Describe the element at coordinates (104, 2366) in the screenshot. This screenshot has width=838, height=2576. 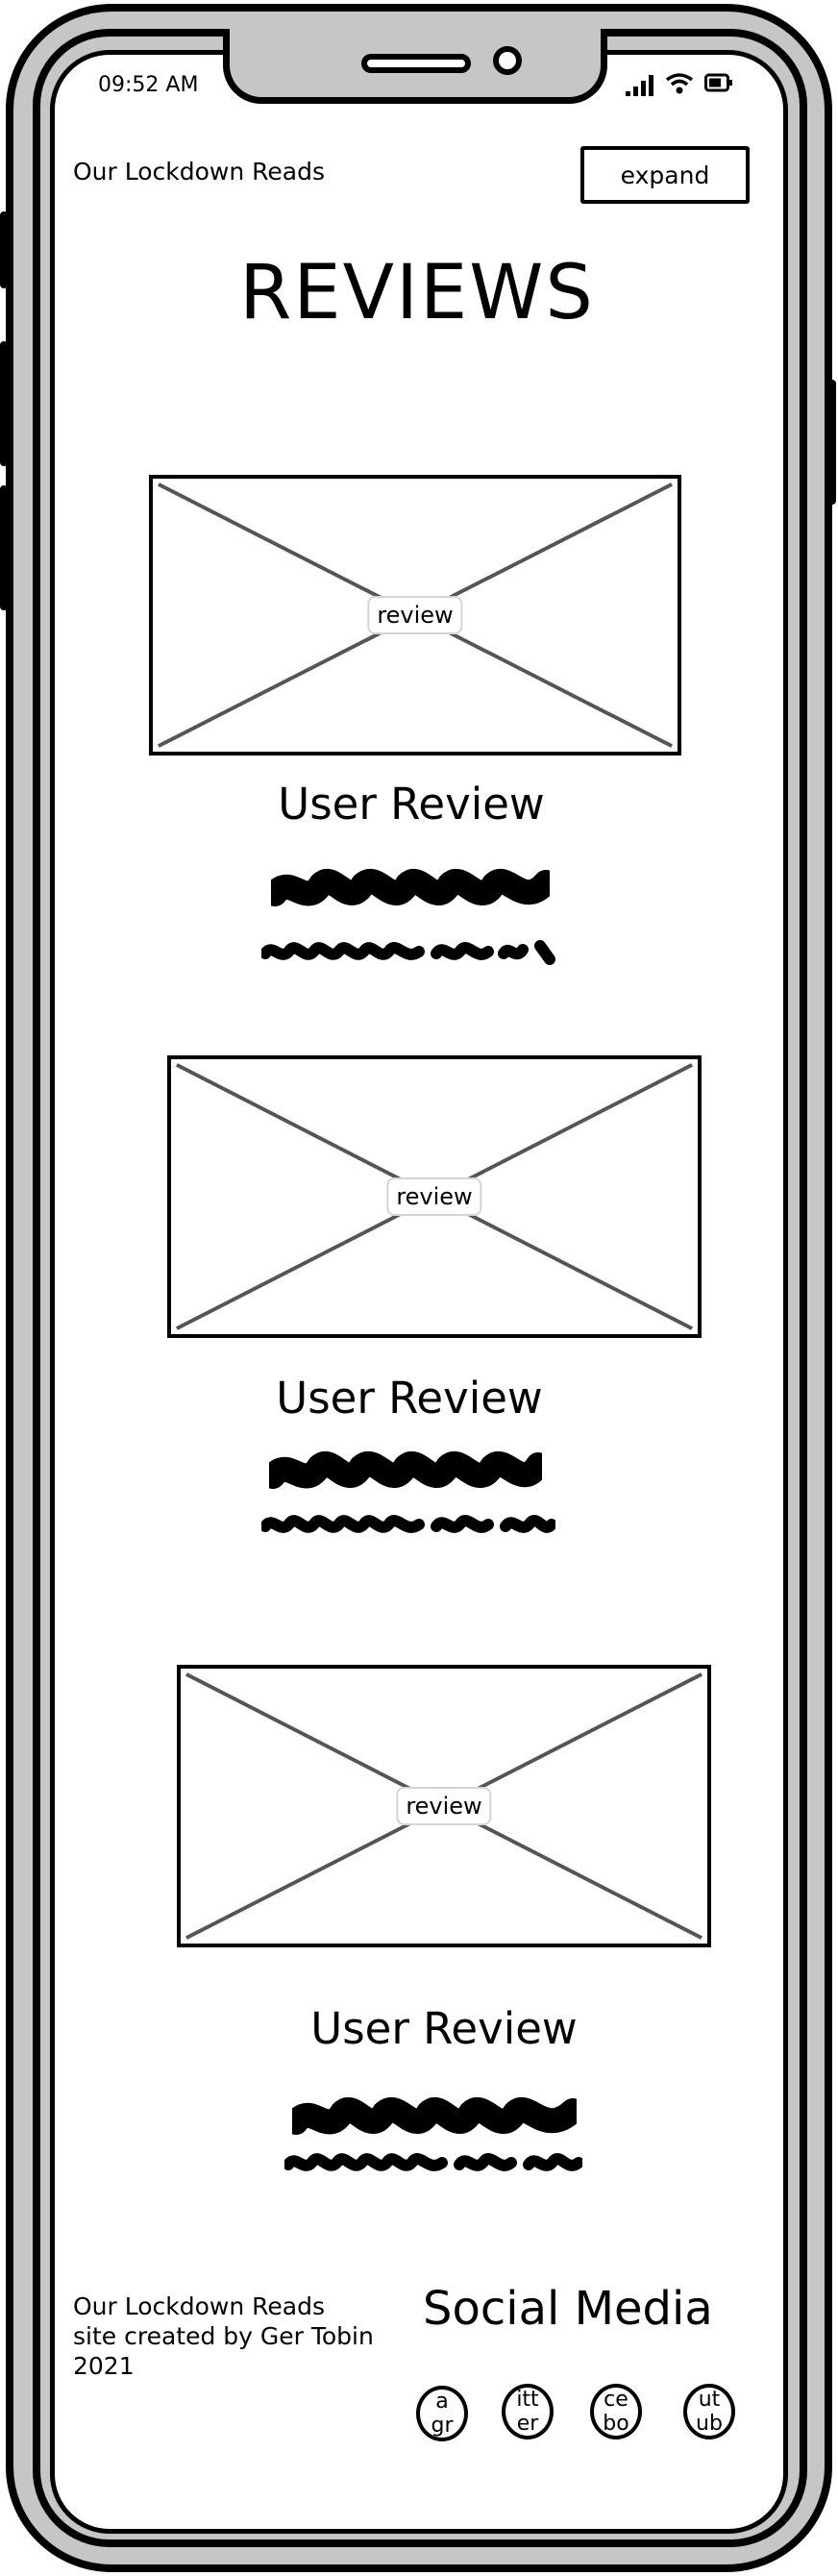
I see `footer-line: 2021` at that location.